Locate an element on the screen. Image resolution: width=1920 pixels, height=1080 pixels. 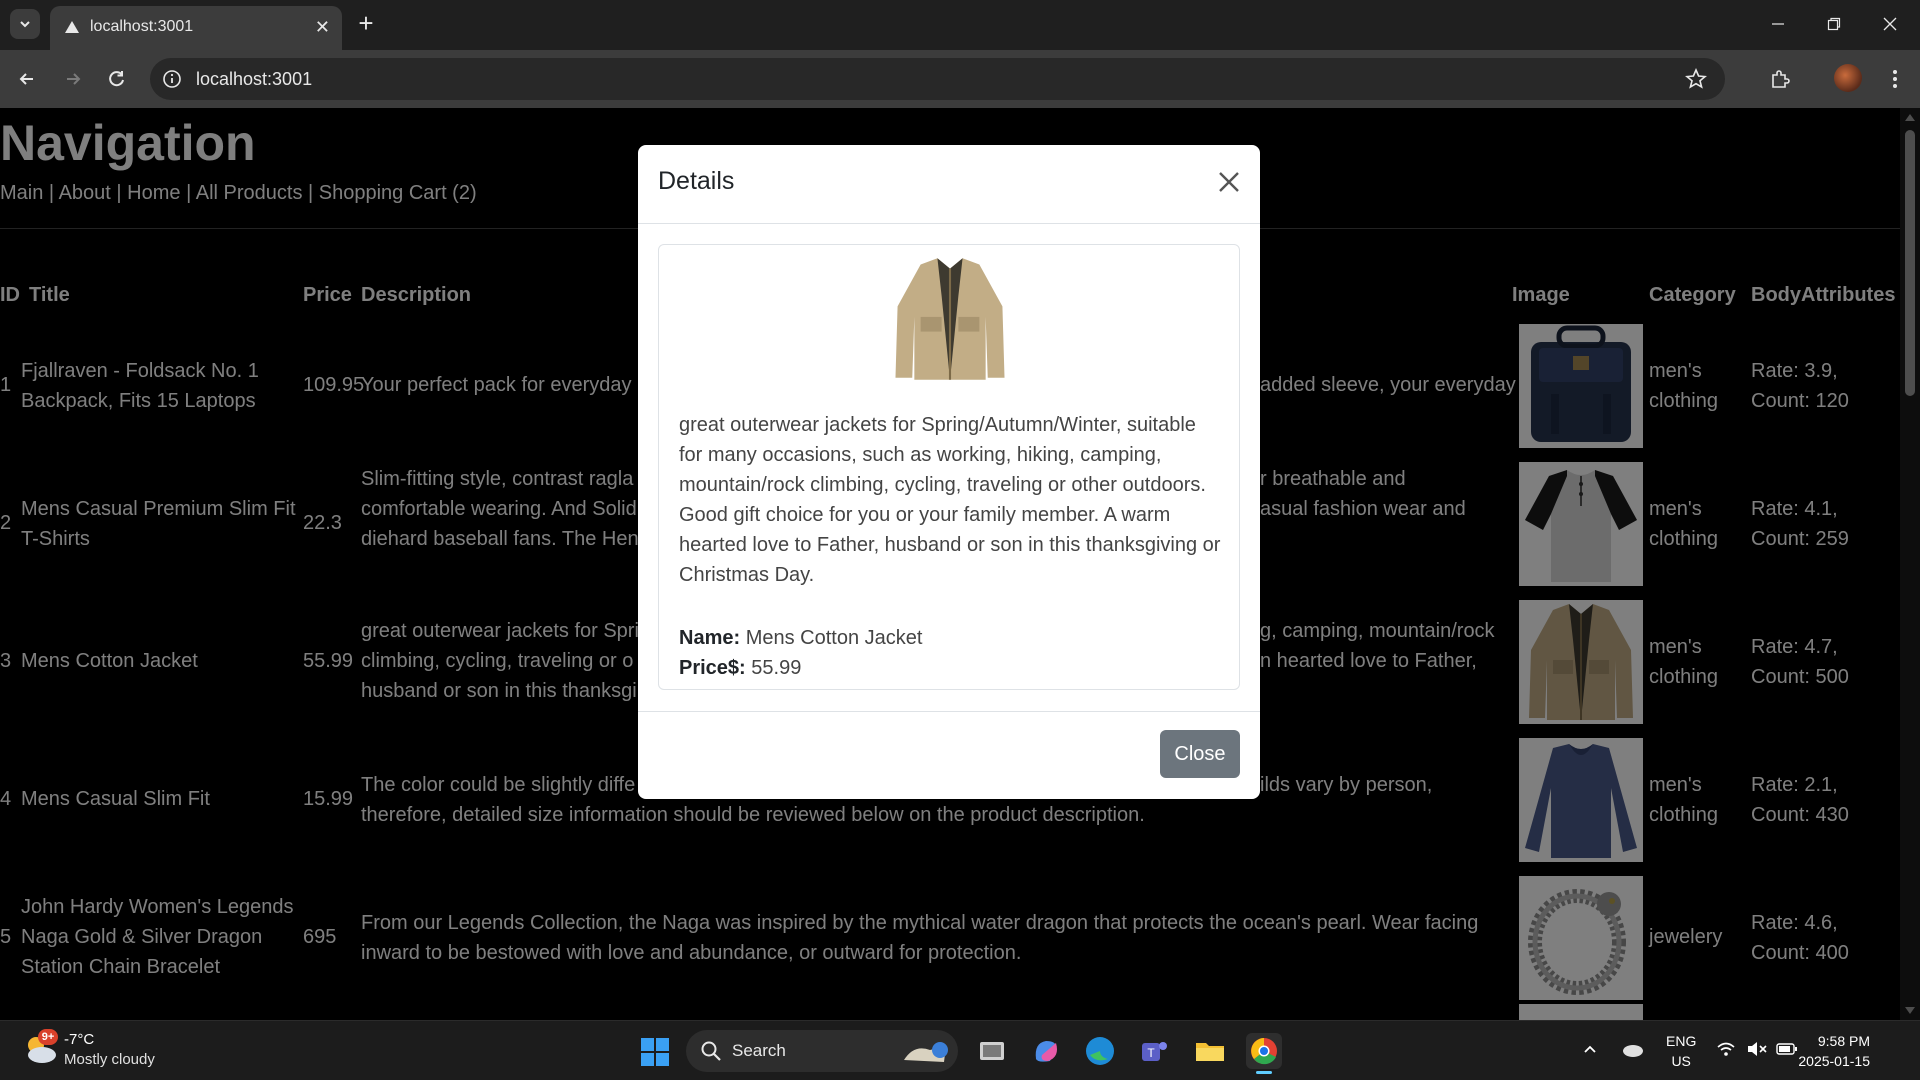
windows-start-icon is located at coordinates (655, 1052).